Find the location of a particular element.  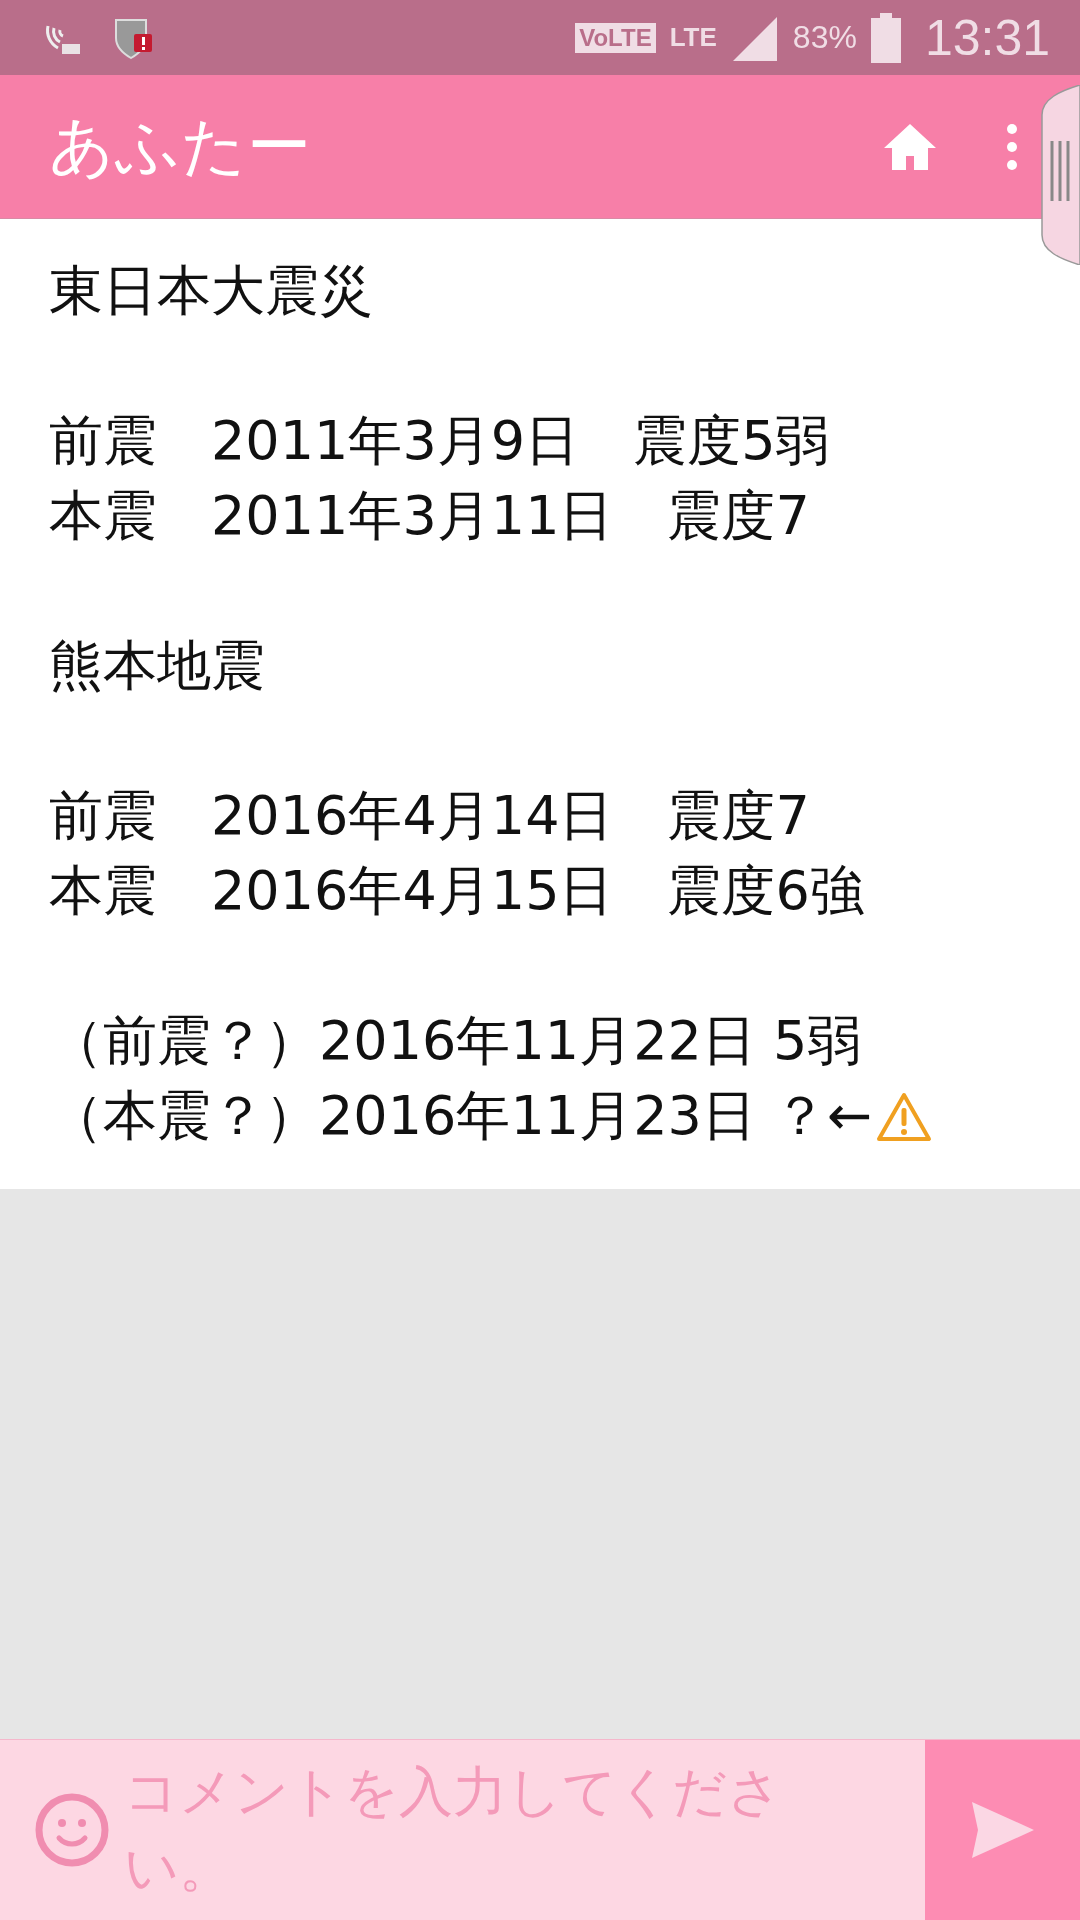

comment-box: コメントを入力してください。 is located at coordinates (462, 1830).